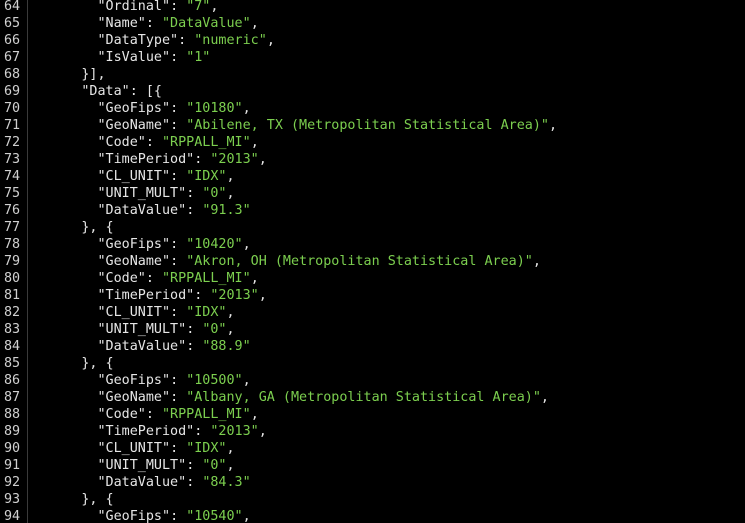 The height and width of the screenshot is (523, 745). I want to click on line-number: 70, so click(12, 108).